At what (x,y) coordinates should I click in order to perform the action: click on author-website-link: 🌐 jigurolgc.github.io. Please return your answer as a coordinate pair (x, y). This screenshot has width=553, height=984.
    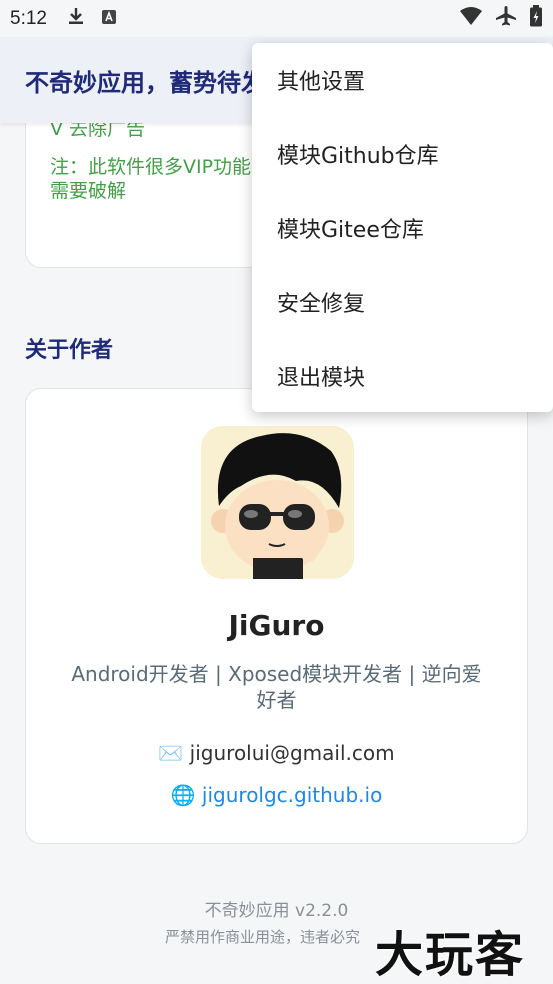
    Looking at the image, I should click on (276, 795).